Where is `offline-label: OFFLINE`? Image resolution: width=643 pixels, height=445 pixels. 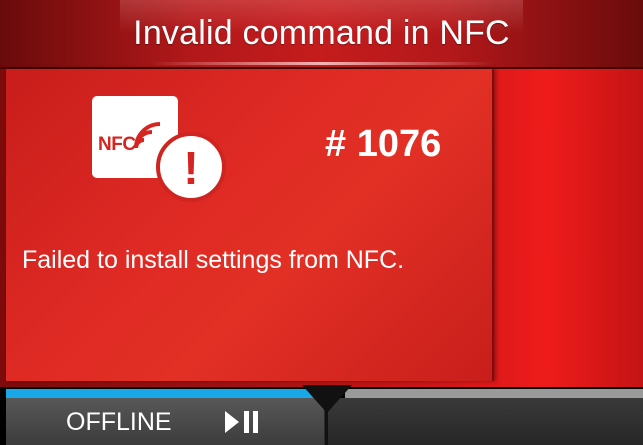 offline-label: OFFLINE is located at coordinates (119, 422).